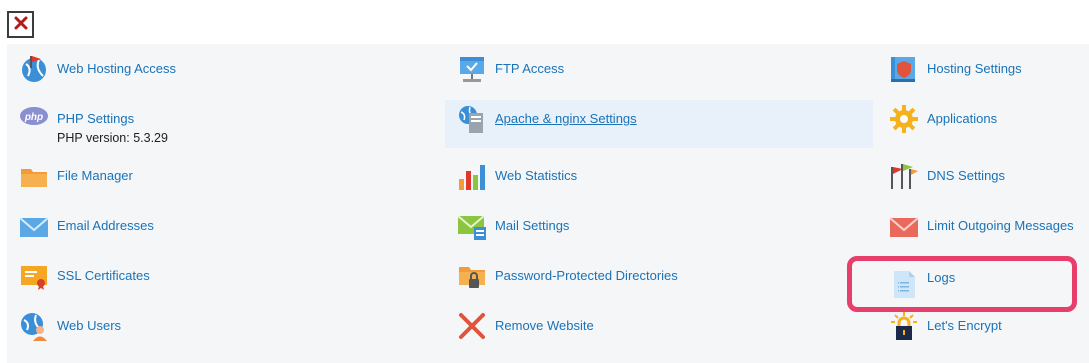 Image resolution: width=1089 pixels, height=363 pixels. I want to click on tool-web-users: Web Users, so click(222, 336).